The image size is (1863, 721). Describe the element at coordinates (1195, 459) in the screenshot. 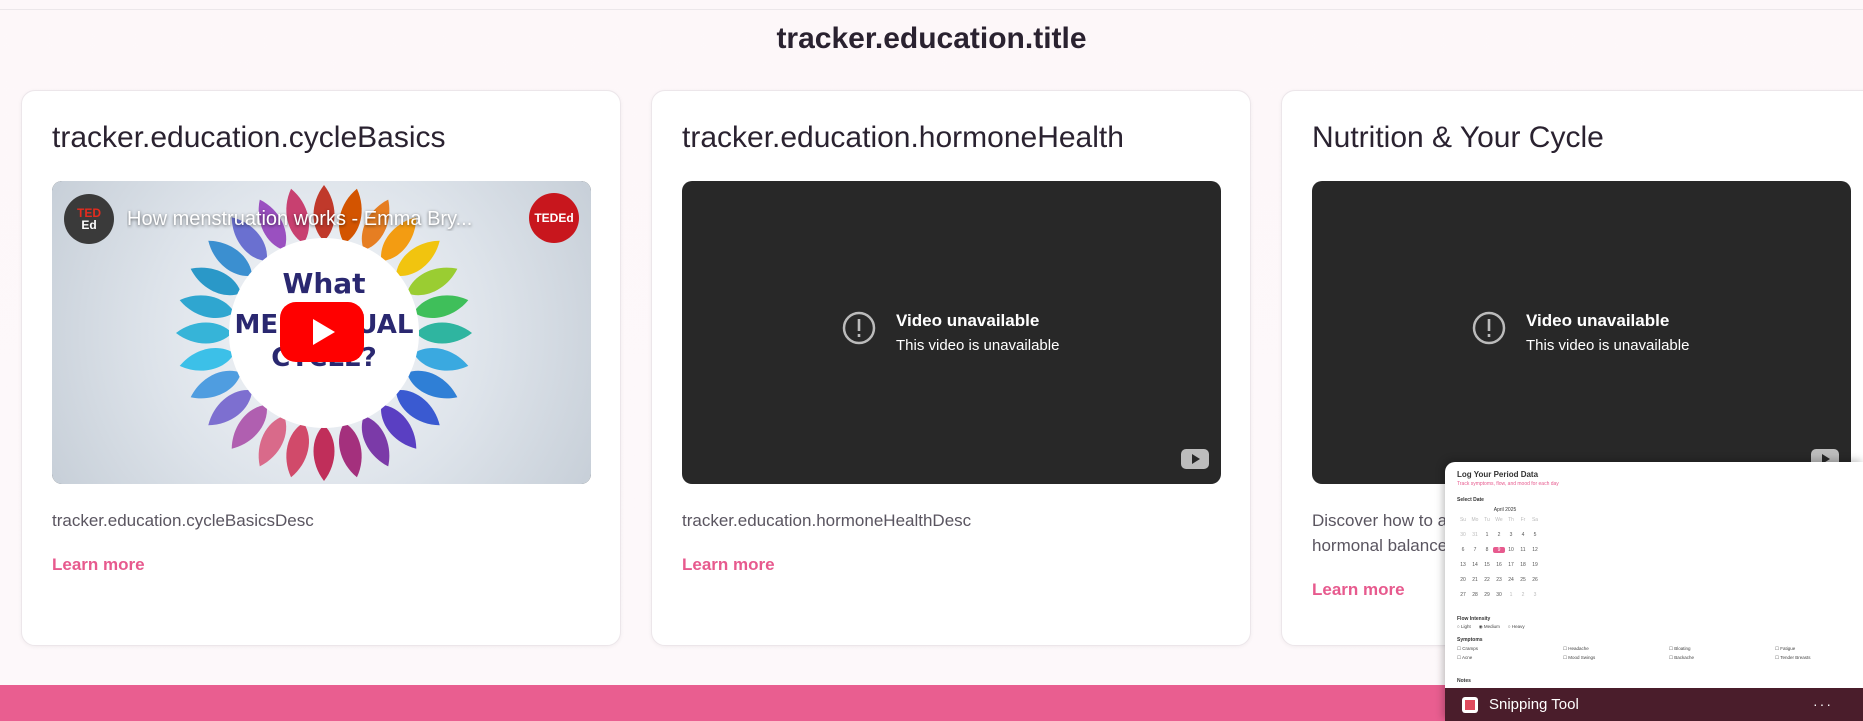

I see `youtube-logo-icon` at that location.